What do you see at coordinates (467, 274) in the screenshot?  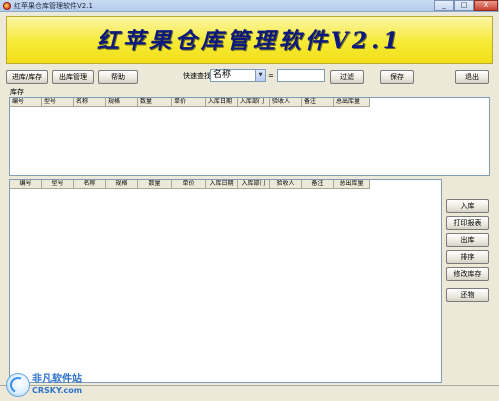 I see `modify-stock-button: 修改库存` at bounding box center [467, 274].